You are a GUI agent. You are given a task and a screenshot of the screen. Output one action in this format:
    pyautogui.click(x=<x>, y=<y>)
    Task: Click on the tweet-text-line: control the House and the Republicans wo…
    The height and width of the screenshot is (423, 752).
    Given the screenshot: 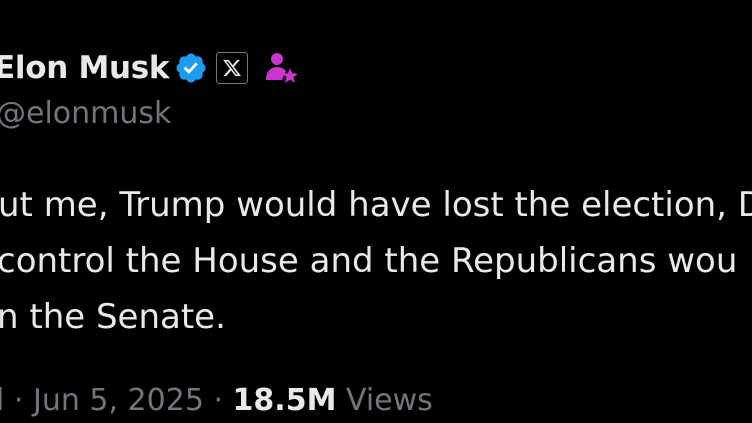 What is the action you would take?
    pyautogui.click(x=369, y=261)
    